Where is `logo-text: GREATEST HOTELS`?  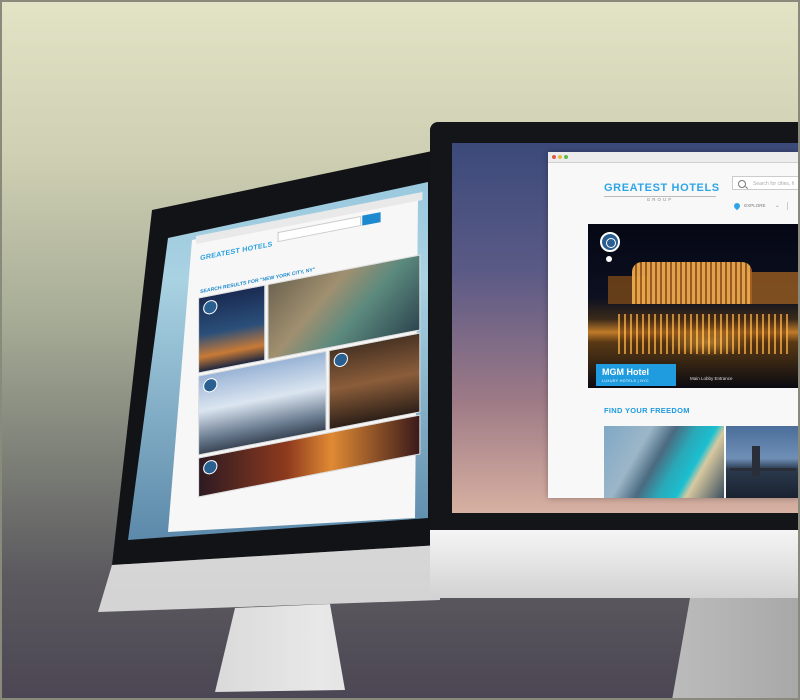 logo-text: GREATEST HOTELS is located at coordinates (236, 252).